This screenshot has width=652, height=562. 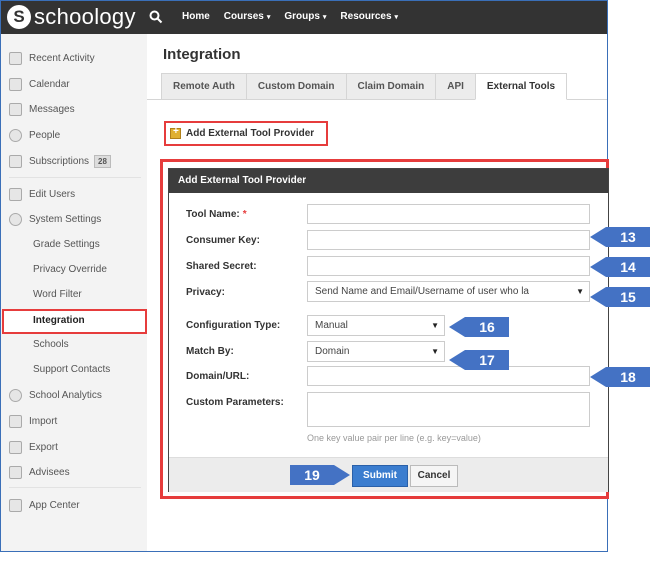 What do you see at coordinates (44, 505) in the screenshot?
I see `sidebar-item-app-center: App Center` at bounding box center [44, 505].